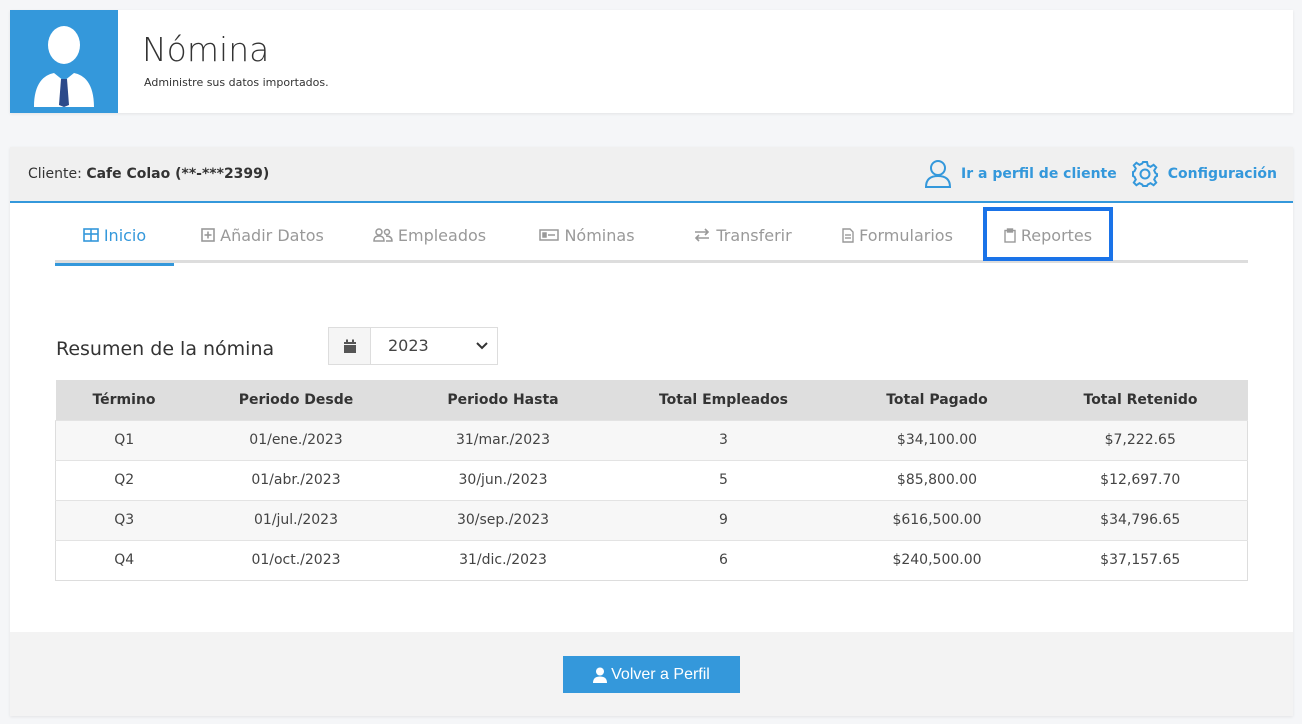 The image size is (1302, 724). What do you see at coordinates (165, 349) in the screenshot?
I see `summary-title: Resumen de la nómina` at bounding box center [165, 349].